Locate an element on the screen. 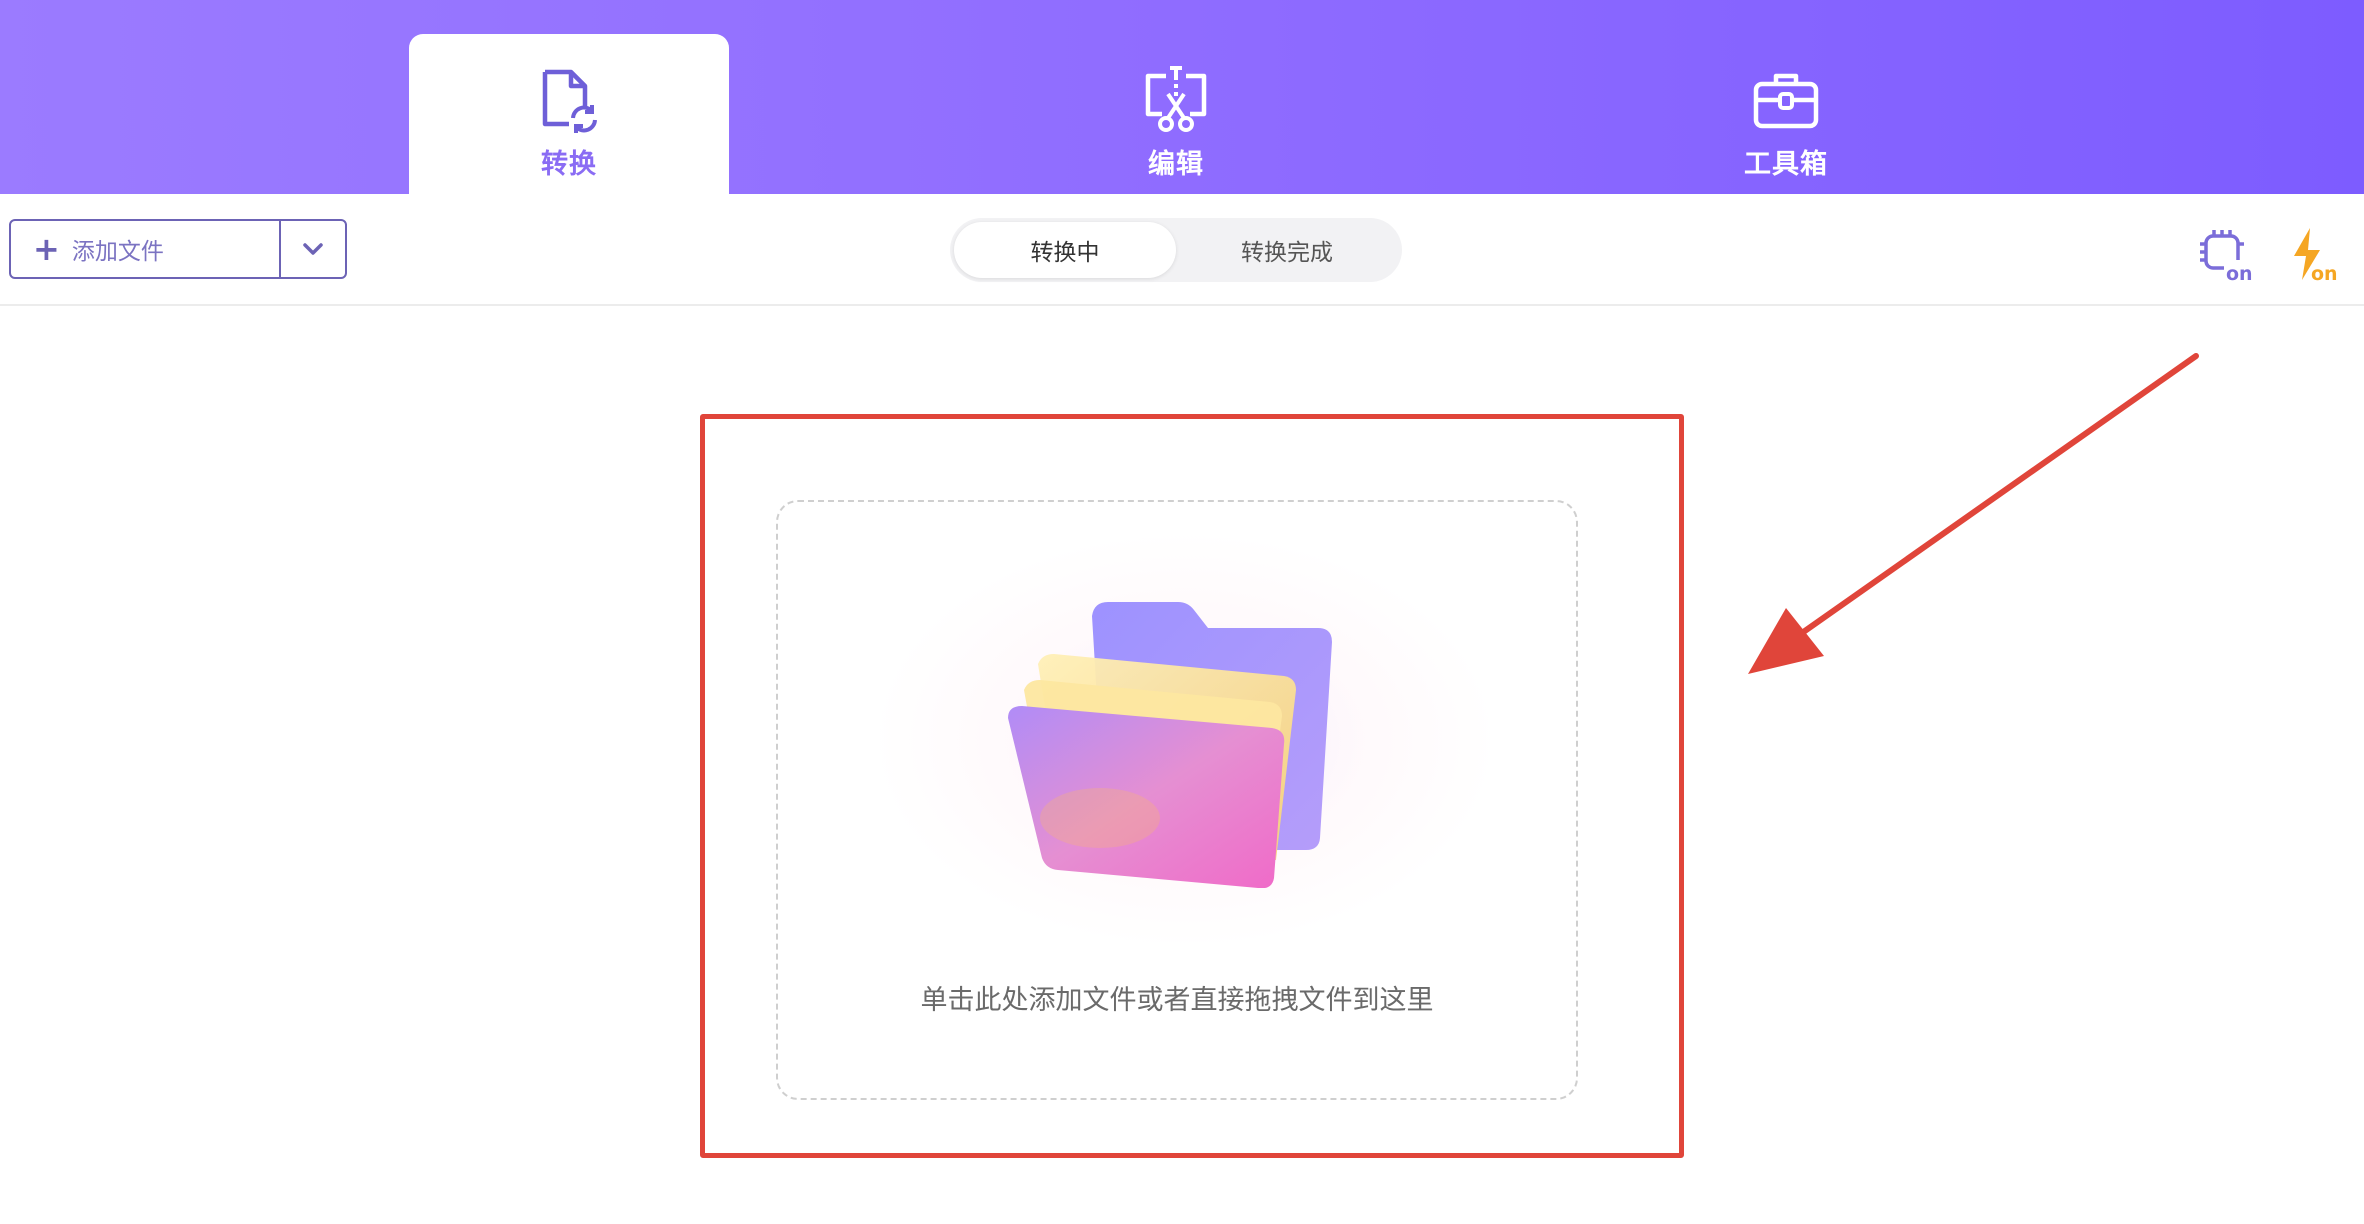 Image resolution: width=2364 pixels, height=1224 pixels. tab-toolbox: 工具箱 is located at coordinates (1786, 114).